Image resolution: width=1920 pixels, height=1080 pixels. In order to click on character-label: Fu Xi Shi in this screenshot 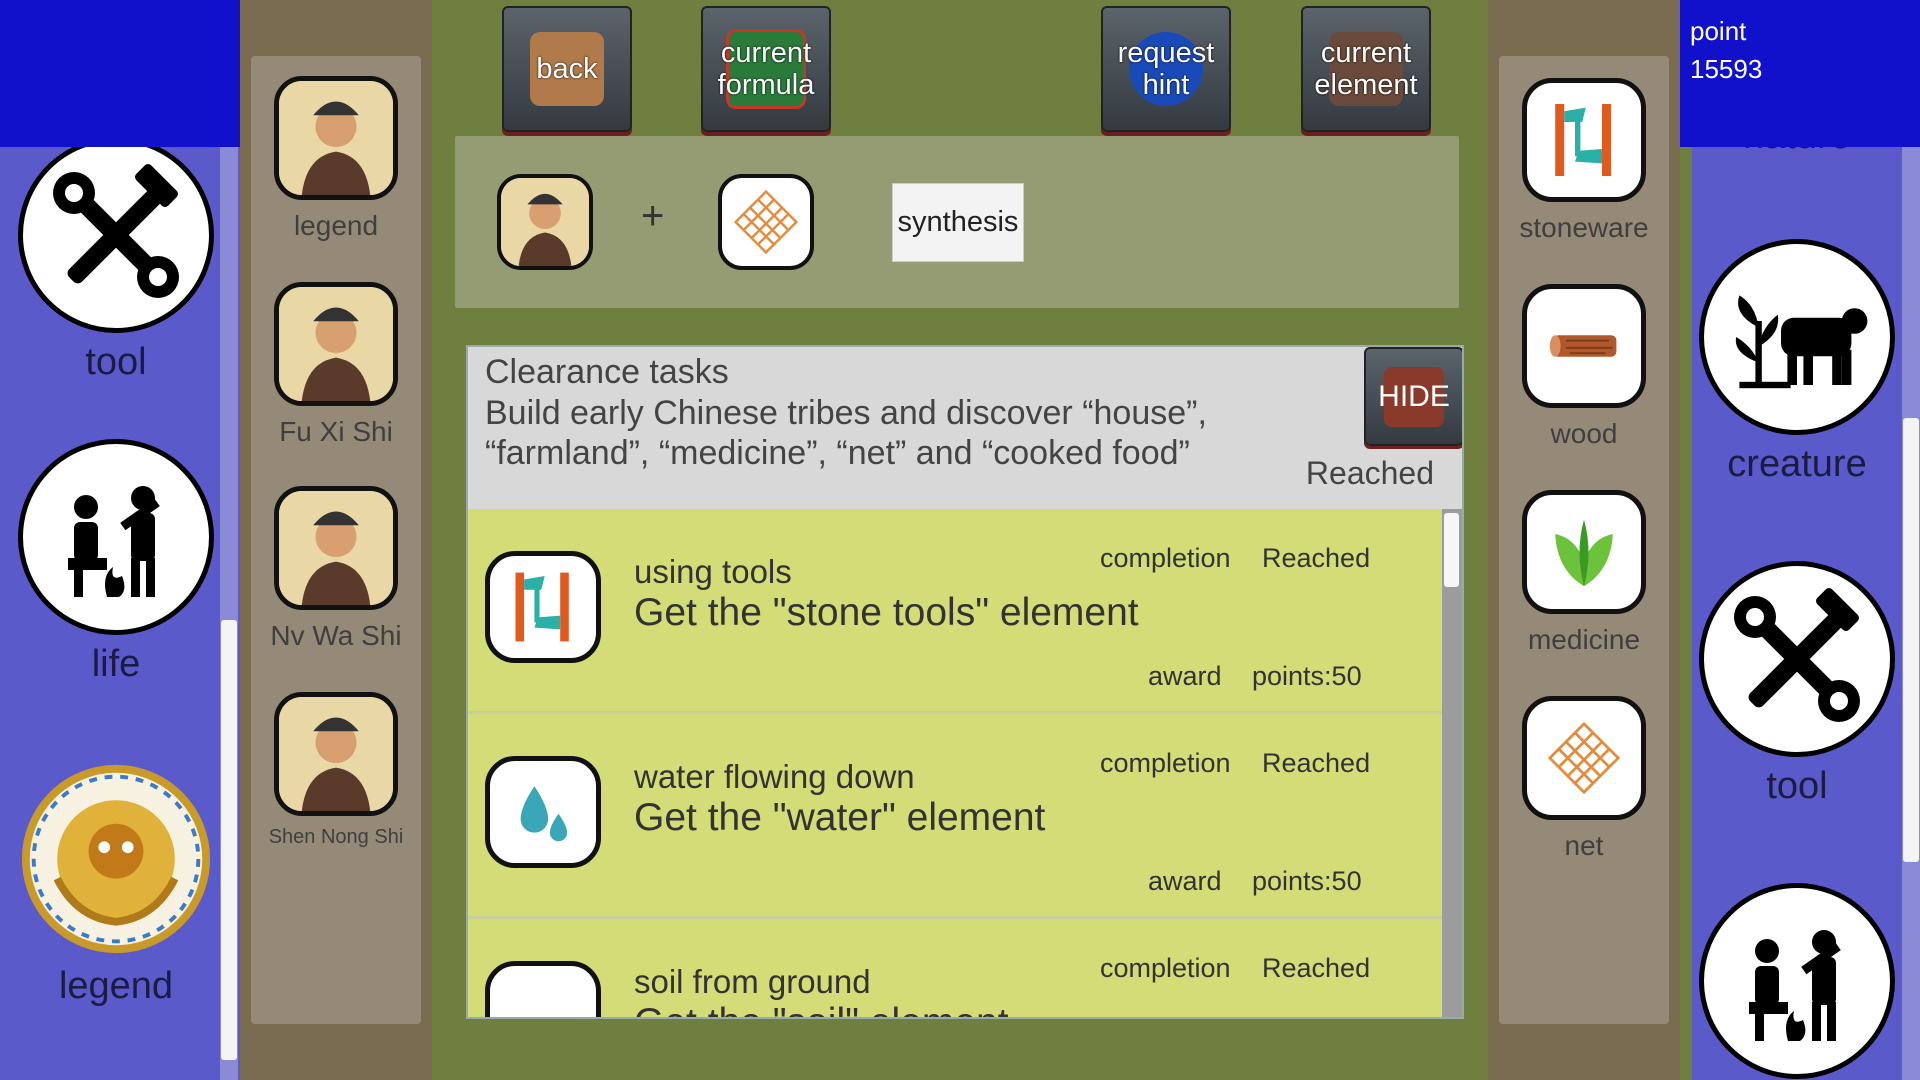, I will do `click(336, 431)`.